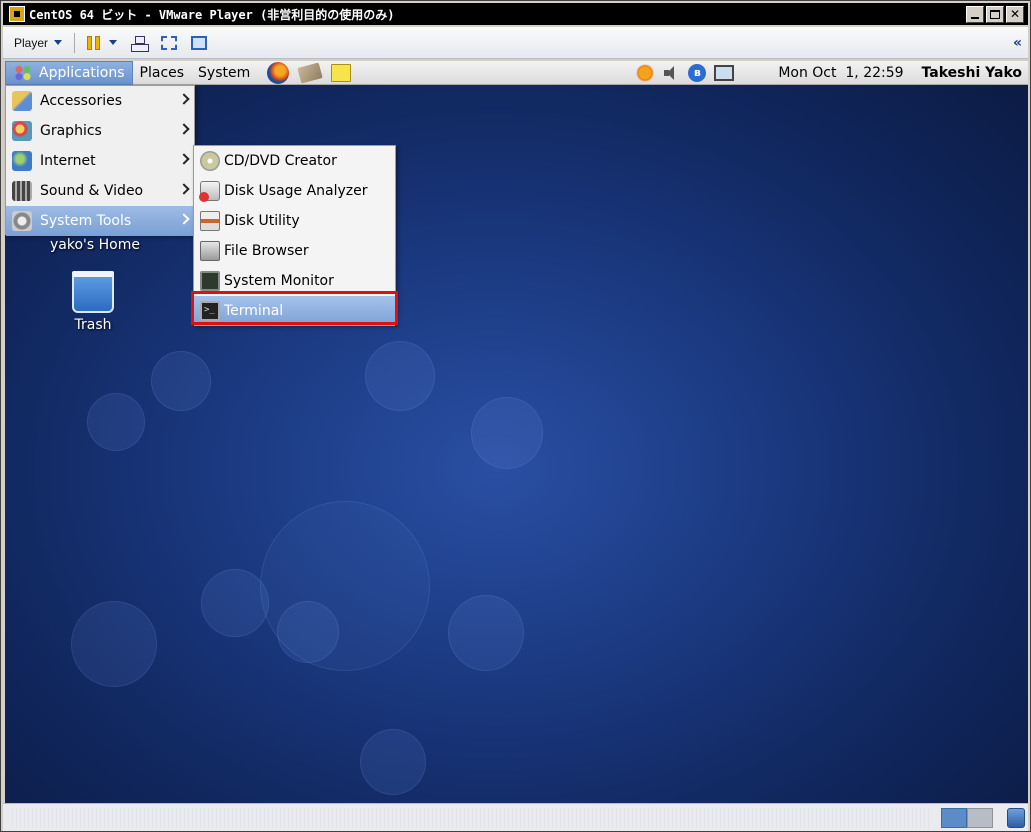 This screenshot has height=832, width=1031. Describe the element at coordinates (94, 42) in the screenshot. I see `pause-icon` at that location.